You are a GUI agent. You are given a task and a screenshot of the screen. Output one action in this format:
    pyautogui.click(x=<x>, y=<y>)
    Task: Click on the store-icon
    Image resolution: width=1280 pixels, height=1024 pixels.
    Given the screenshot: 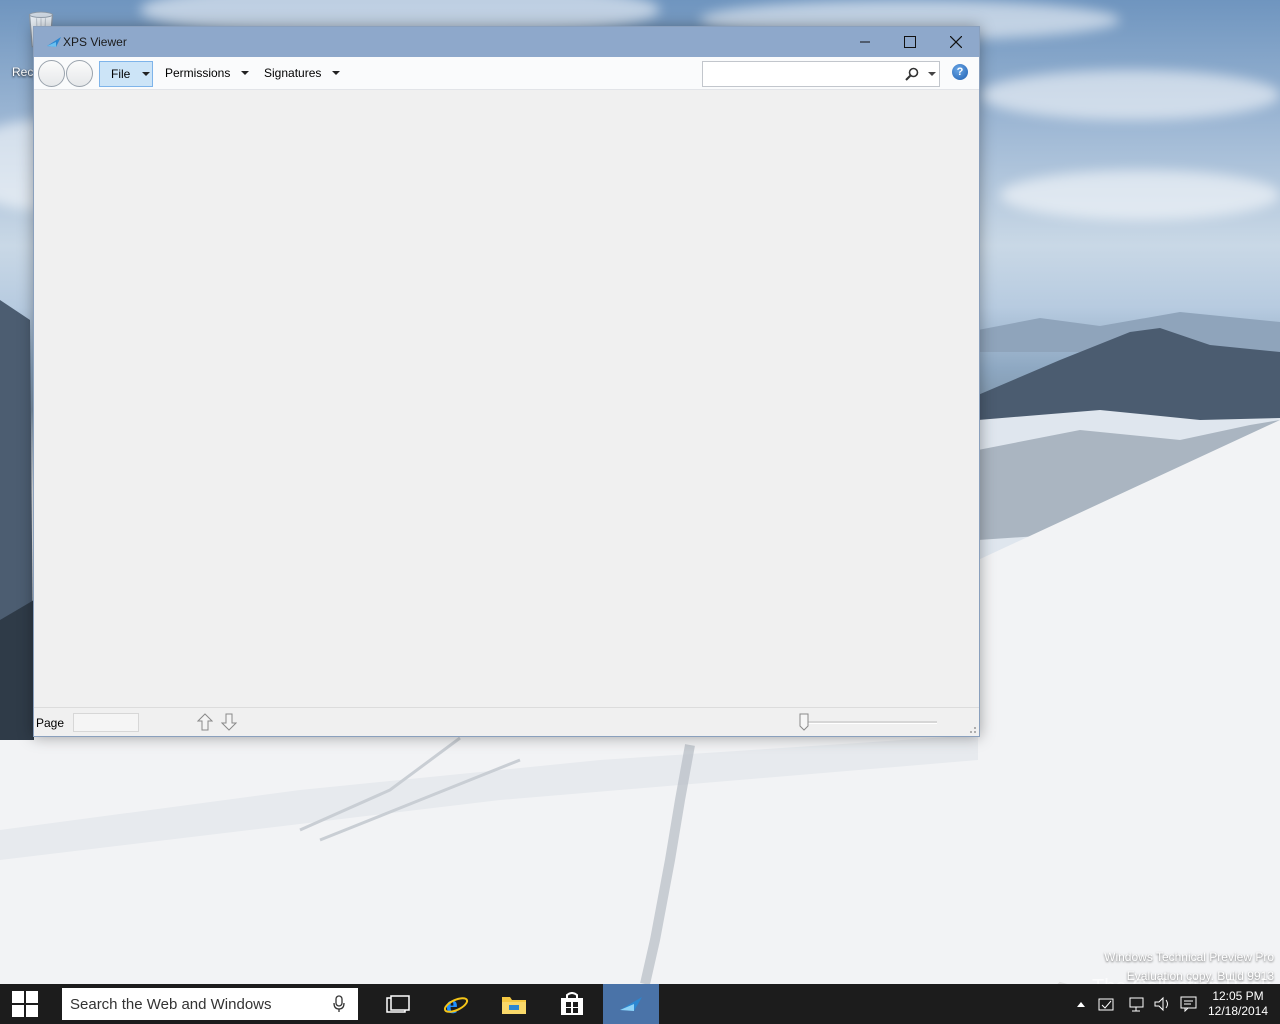 What is the action you would take?
    pyautogui.click(x=572, y=1003)
    